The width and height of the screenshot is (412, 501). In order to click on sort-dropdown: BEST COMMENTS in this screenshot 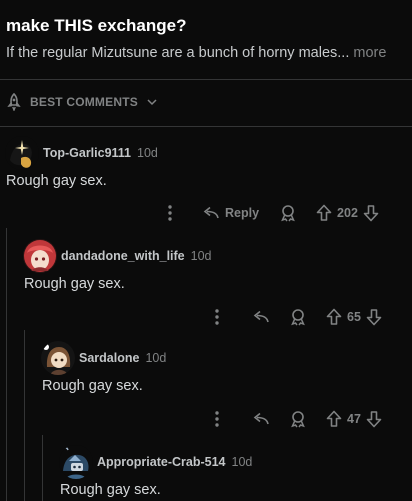, I will do `click(81, 102)`.